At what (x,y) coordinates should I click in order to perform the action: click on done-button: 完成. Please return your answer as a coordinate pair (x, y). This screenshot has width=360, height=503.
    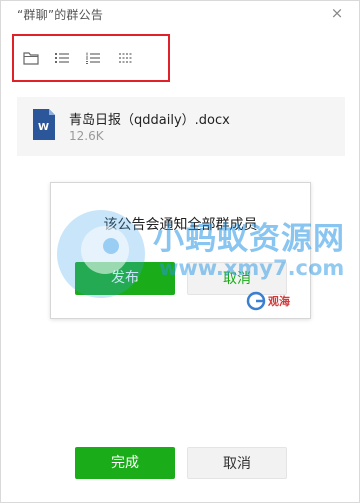
    Looking at the image, I should click on (125, 463).